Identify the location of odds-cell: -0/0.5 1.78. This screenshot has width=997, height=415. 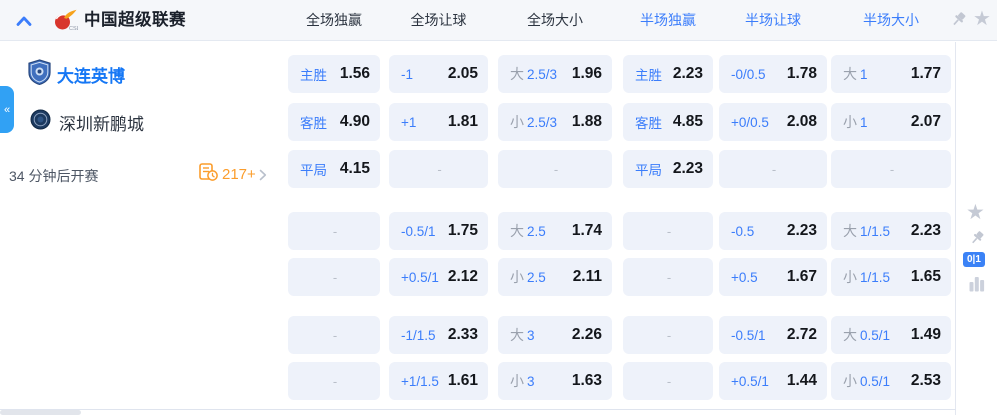
(773, 74).